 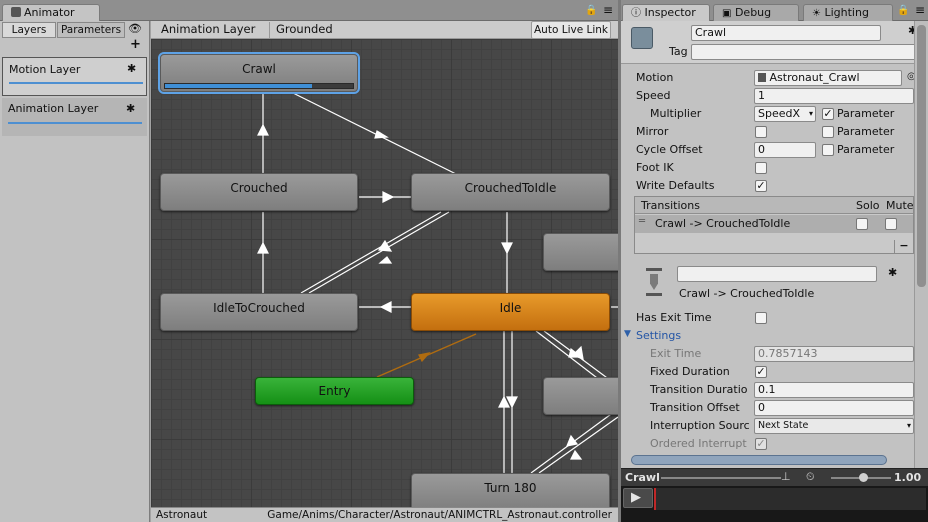 What do you see at coordinates (791, 499) in the screenshot?
I see `preview-timeline` at bounding box center [791, 499].